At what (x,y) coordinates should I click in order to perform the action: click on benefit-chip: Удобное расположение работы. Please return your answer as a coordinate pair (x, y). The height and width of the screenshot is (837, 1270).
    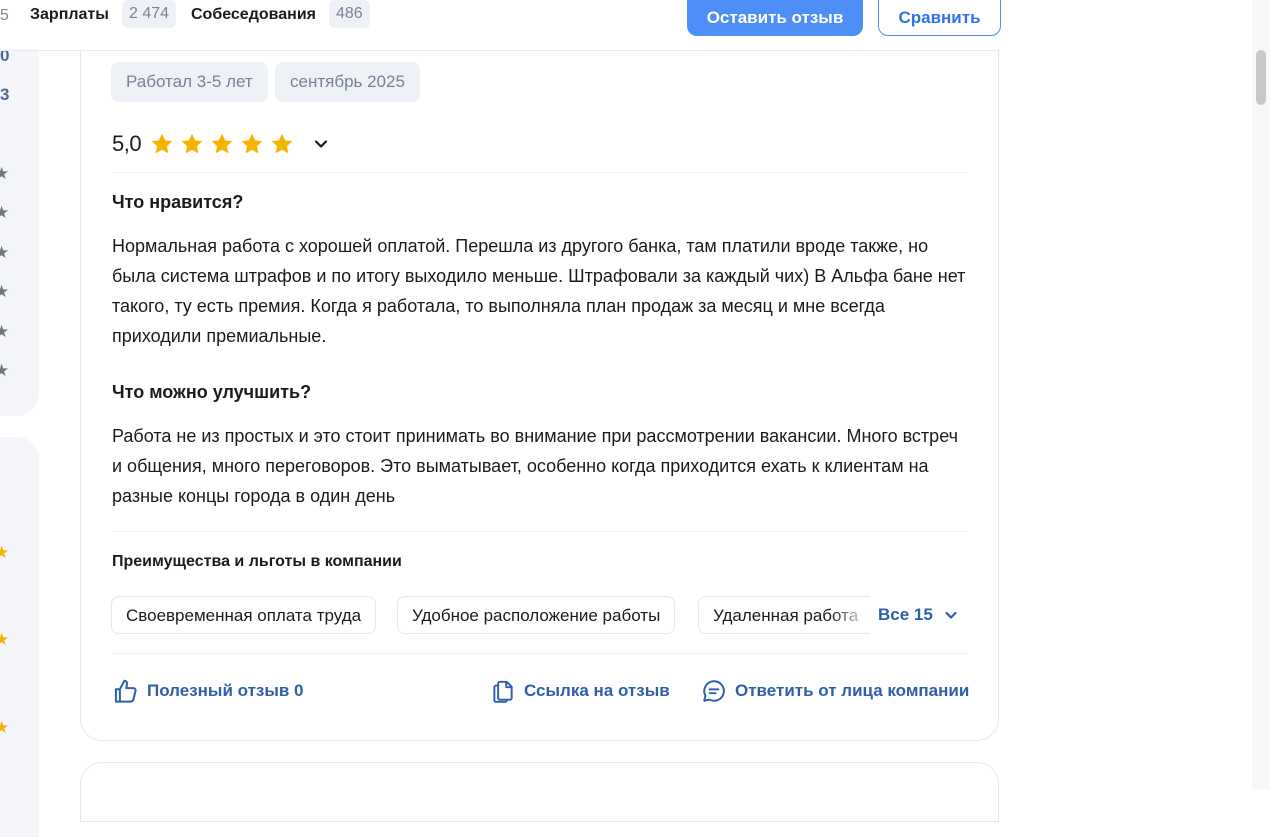
    Looking at the image, I should click on (536, 615).